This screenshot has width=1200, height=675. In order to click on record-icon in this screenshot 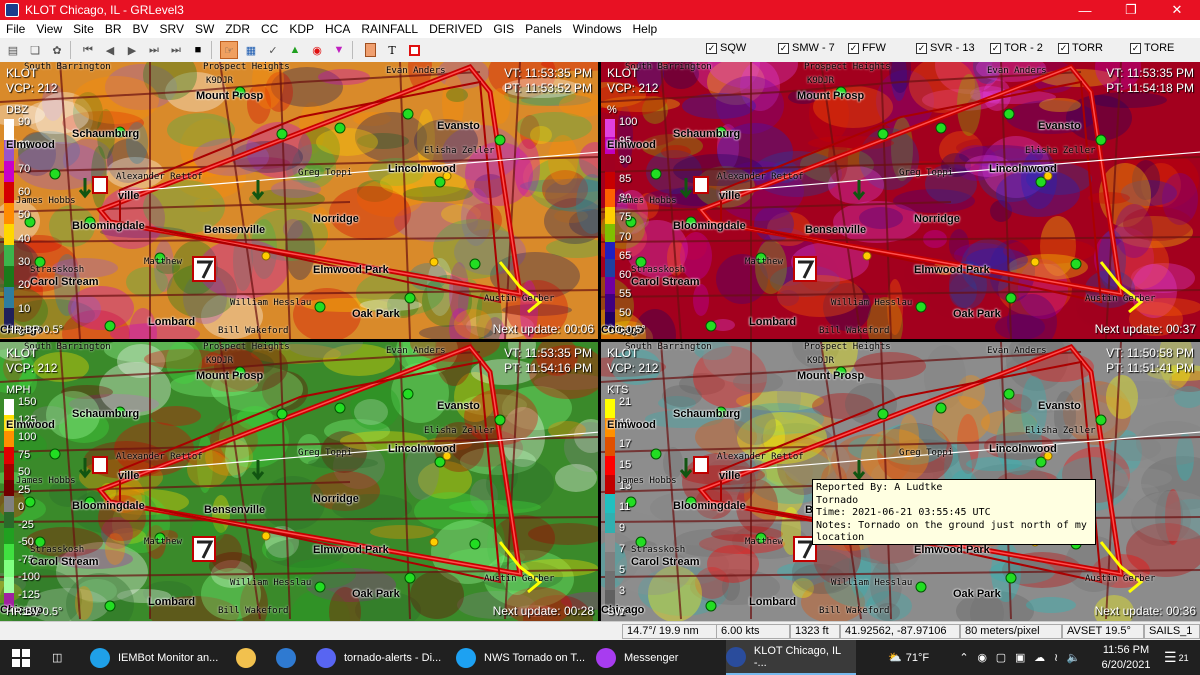, I will do `click(414, 50)`.